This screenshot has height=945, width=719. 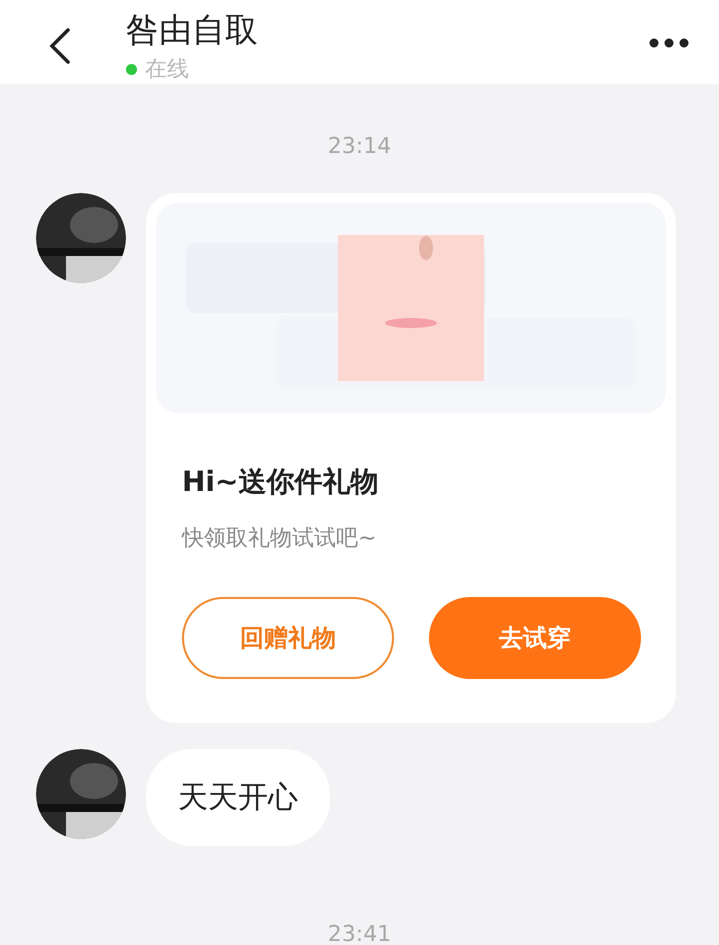 I want to click on timestamp: 23:14, so click(x=360, y=146).